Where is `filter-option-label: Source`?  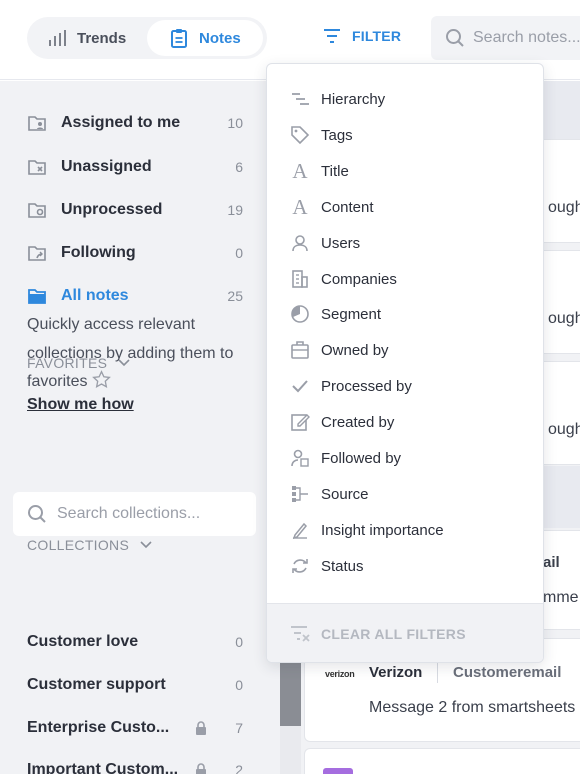
filter-option-label: Source is located at coordinates (345, 494).